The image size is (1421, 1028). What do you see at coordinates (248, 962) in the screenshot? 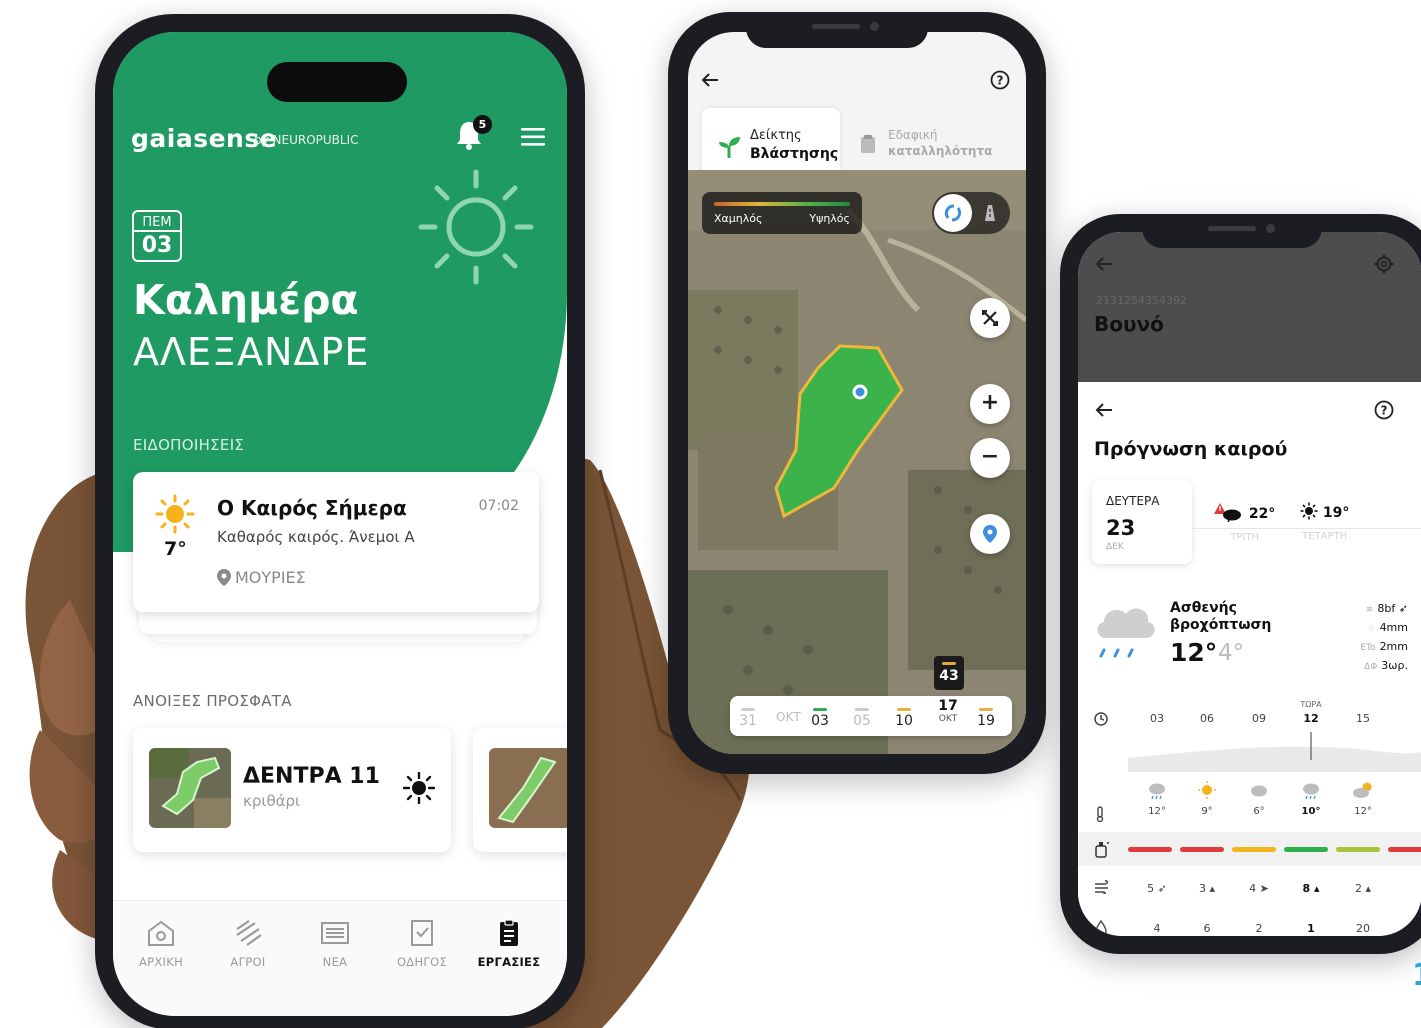
I see `nav-fields-label: ΑΓΡΟΙ` at bounding box center [248, 962].